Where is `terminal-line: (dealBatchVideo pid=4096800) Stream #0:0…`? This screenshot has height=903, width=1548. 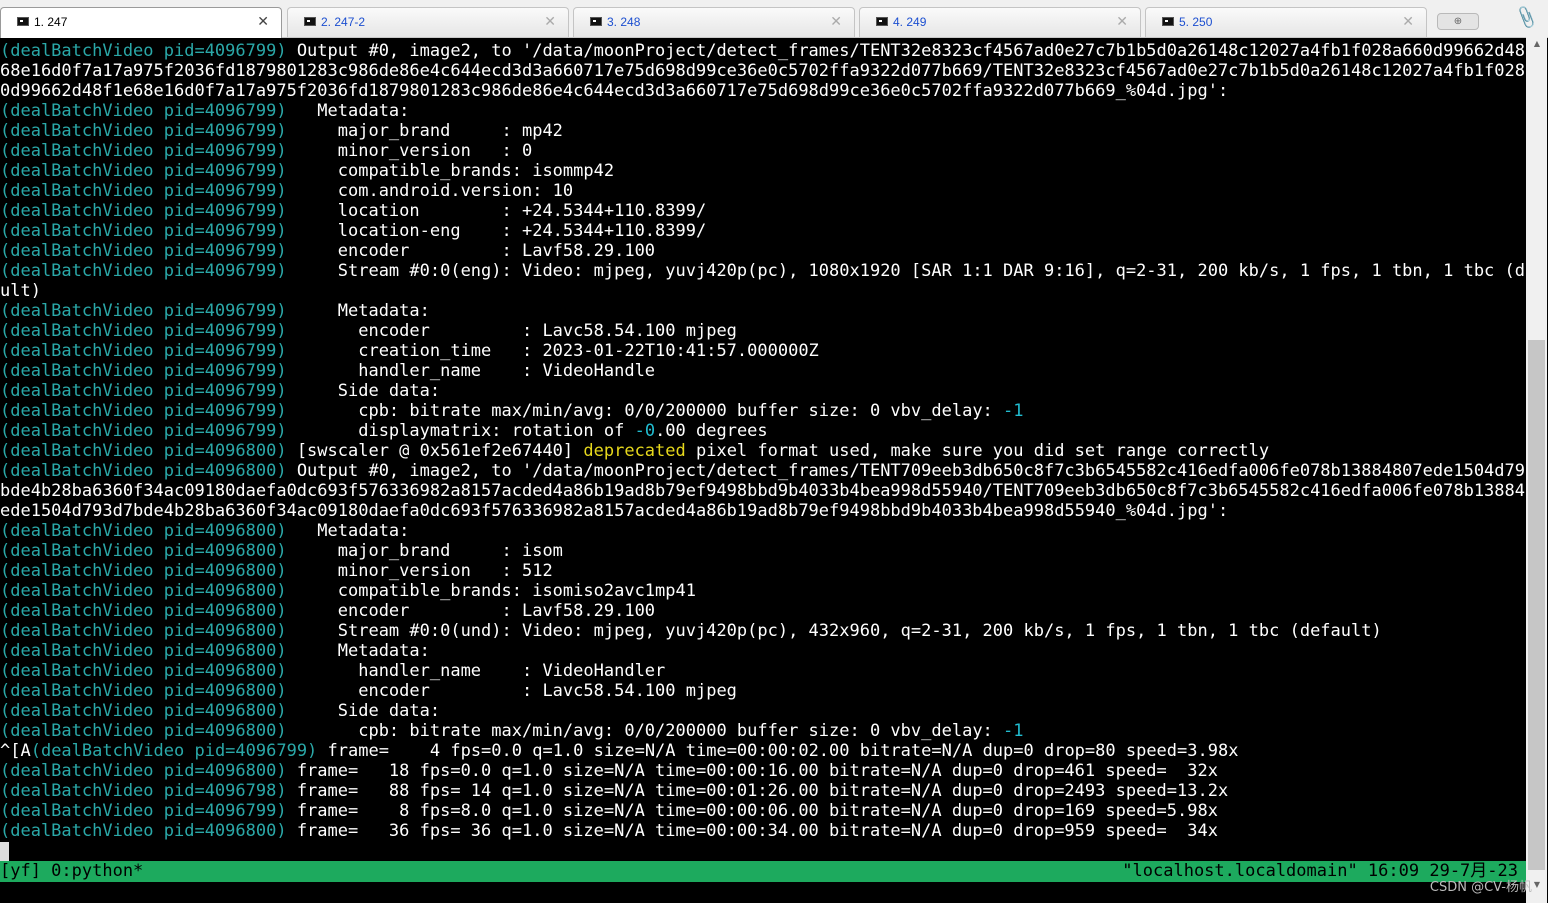
terminal-line: (dealBatchVideo pid=4096800) Stream #0:0… is located at coordinates (691, 631).